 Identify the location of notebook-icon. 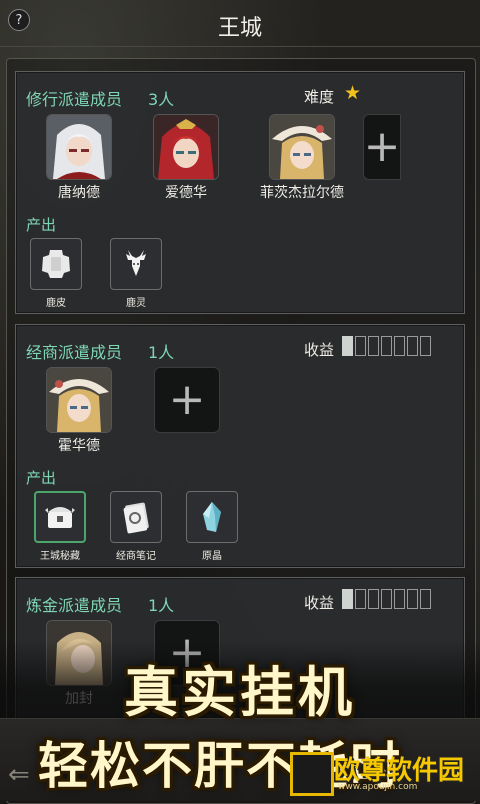
(136, 517).